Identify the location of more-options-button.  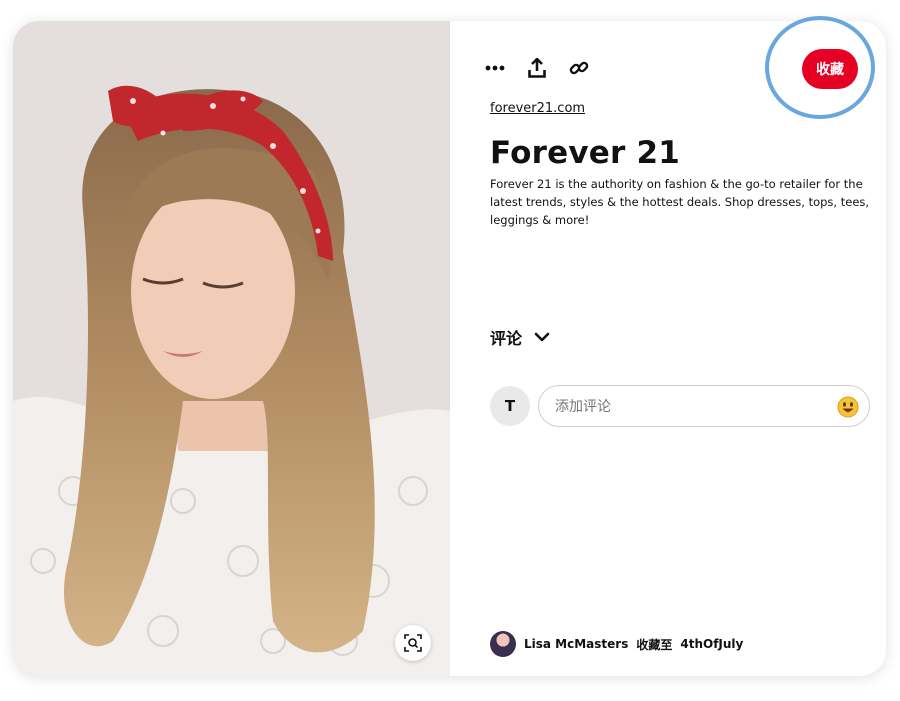
(495, 68).